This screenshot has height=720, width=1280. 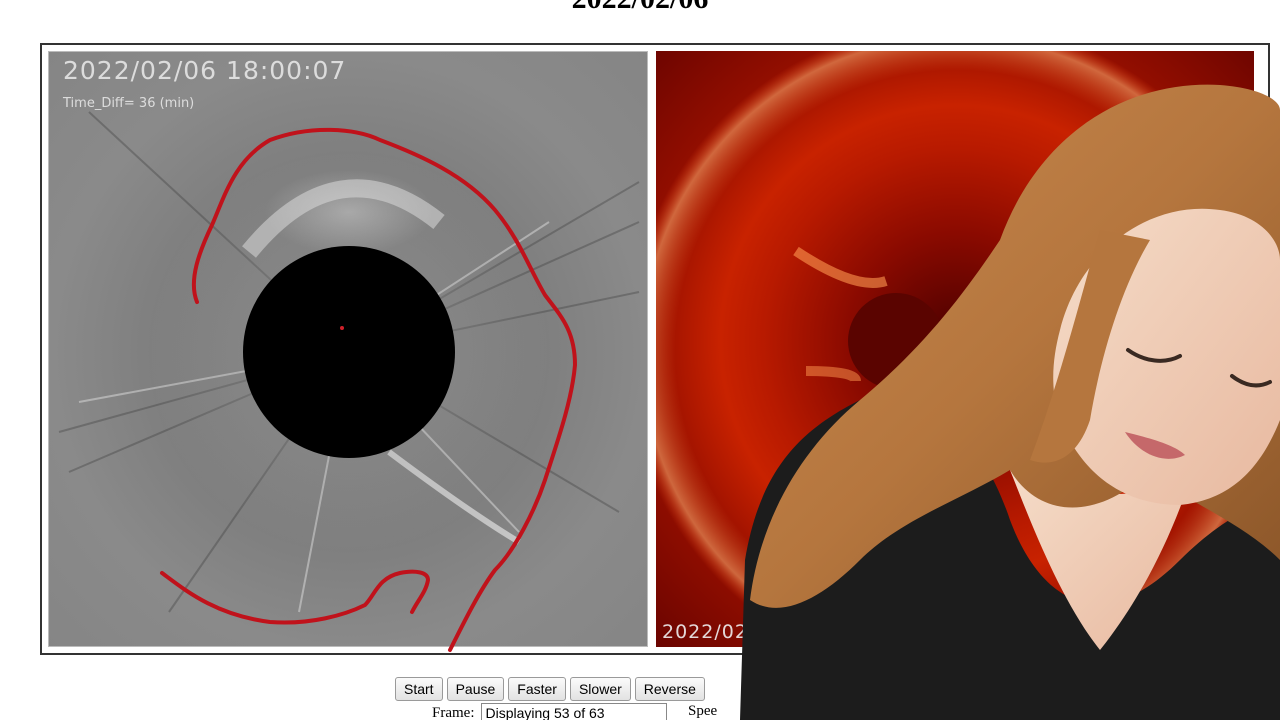 I want to click on slower-button: Slower, so click(x=600, y=689).